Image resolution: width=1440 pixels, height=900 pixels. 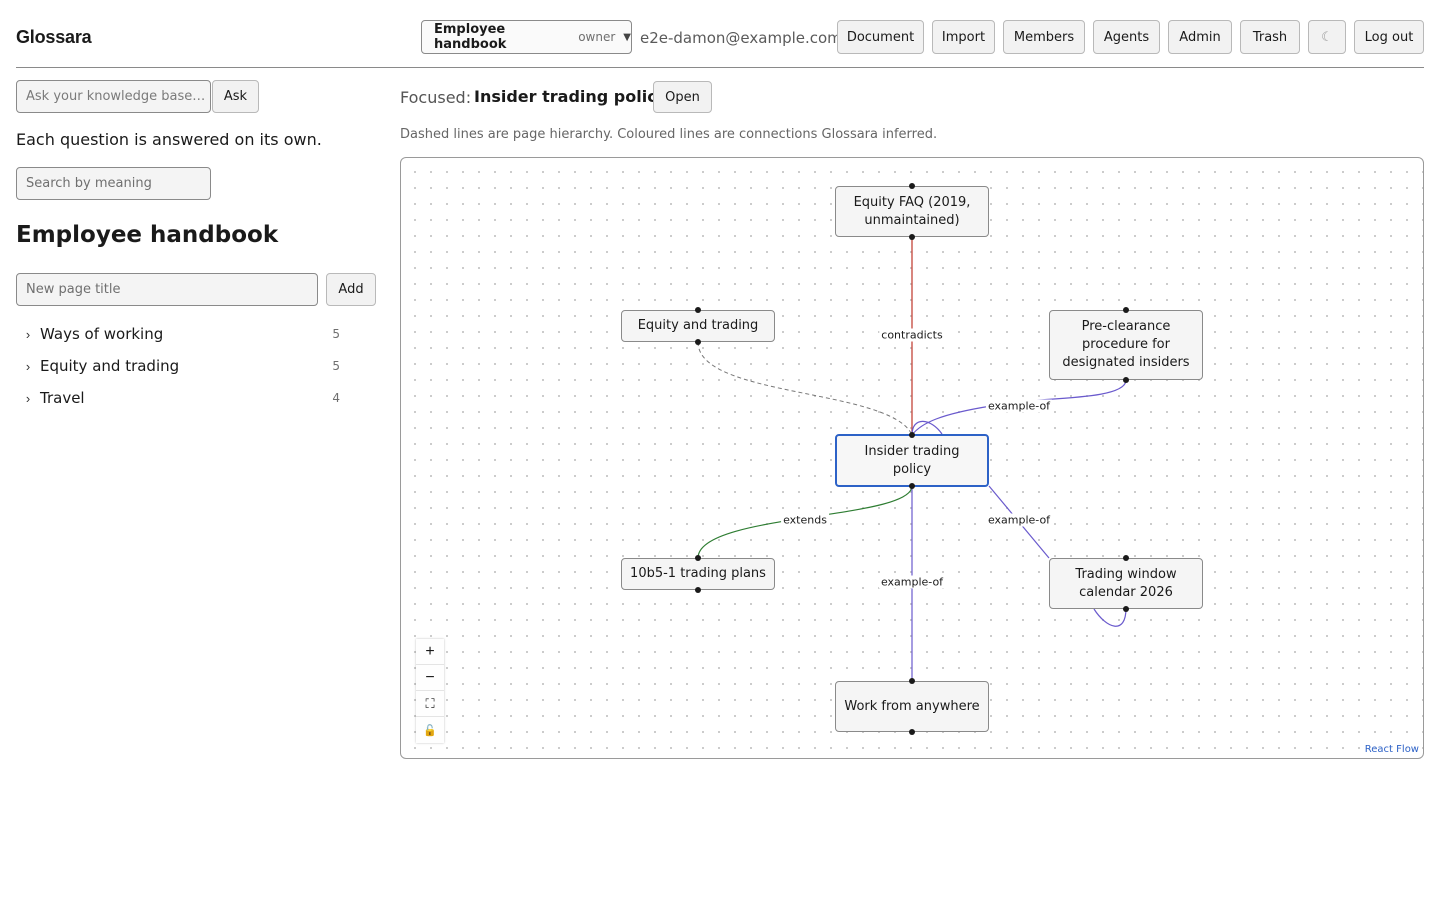 What do you see at coordinates (741, 38) in the screenshot?
I see `user-email: e2e-damon@example.com` at bounding box center [741, 38].